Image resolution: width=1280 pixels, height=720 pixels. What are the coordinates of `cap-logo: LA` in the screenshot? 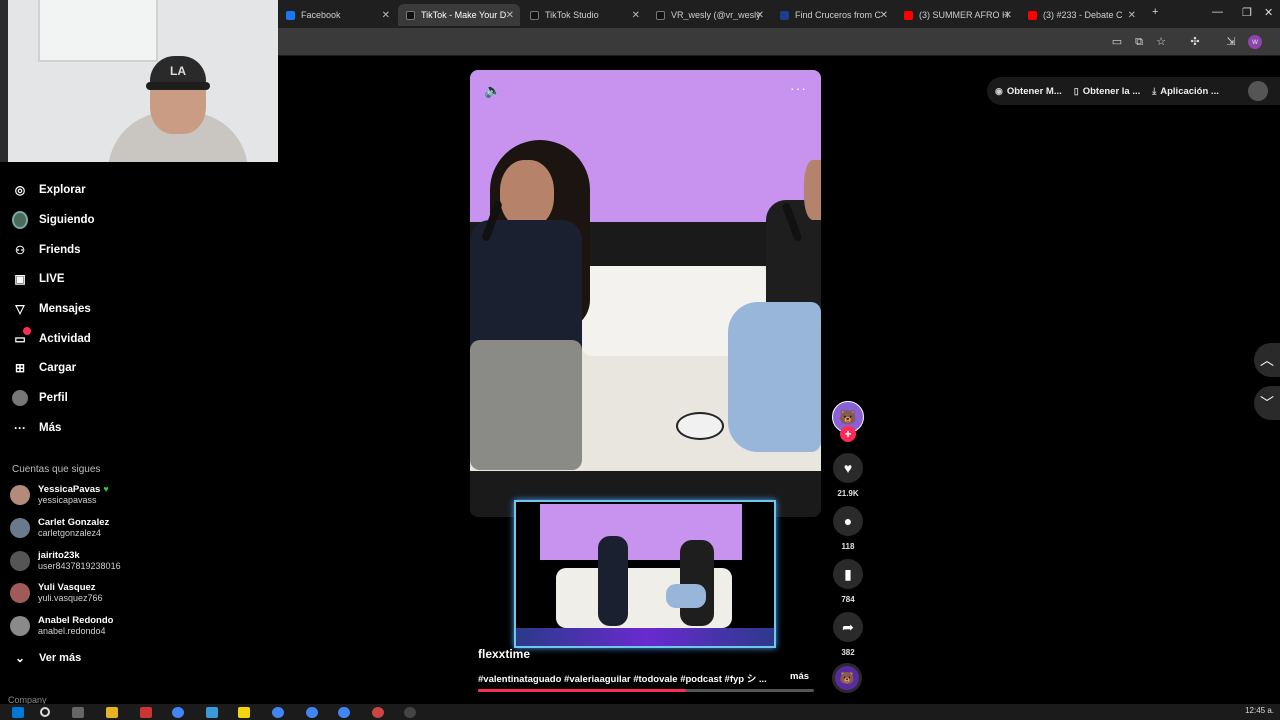 It's located at (178, 71).